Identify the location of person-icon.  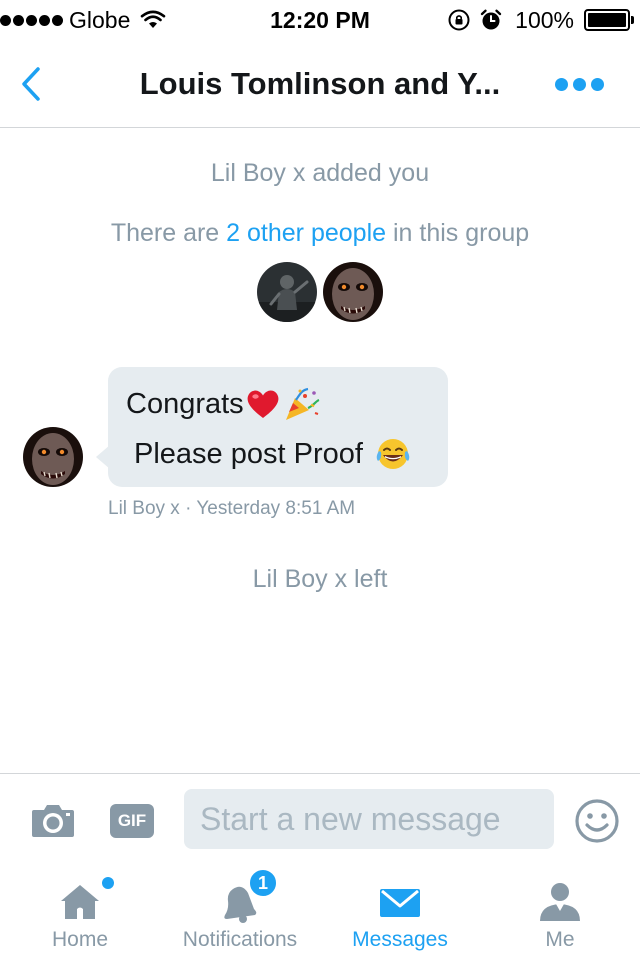
(560, 902).